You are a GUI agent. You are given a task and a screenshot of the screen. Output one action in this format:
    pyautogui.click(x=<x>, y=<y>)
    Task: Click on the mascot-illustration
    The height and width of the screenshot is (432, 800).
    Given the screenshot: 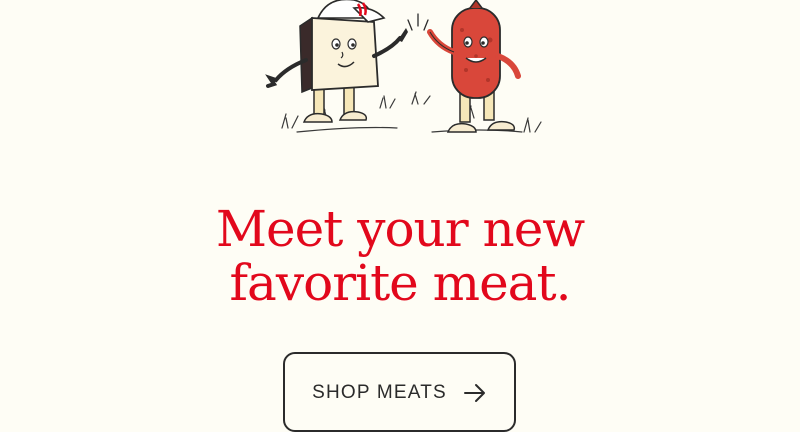 What is the action you would take?
    pyautogui.click(x=403, y=66)
    